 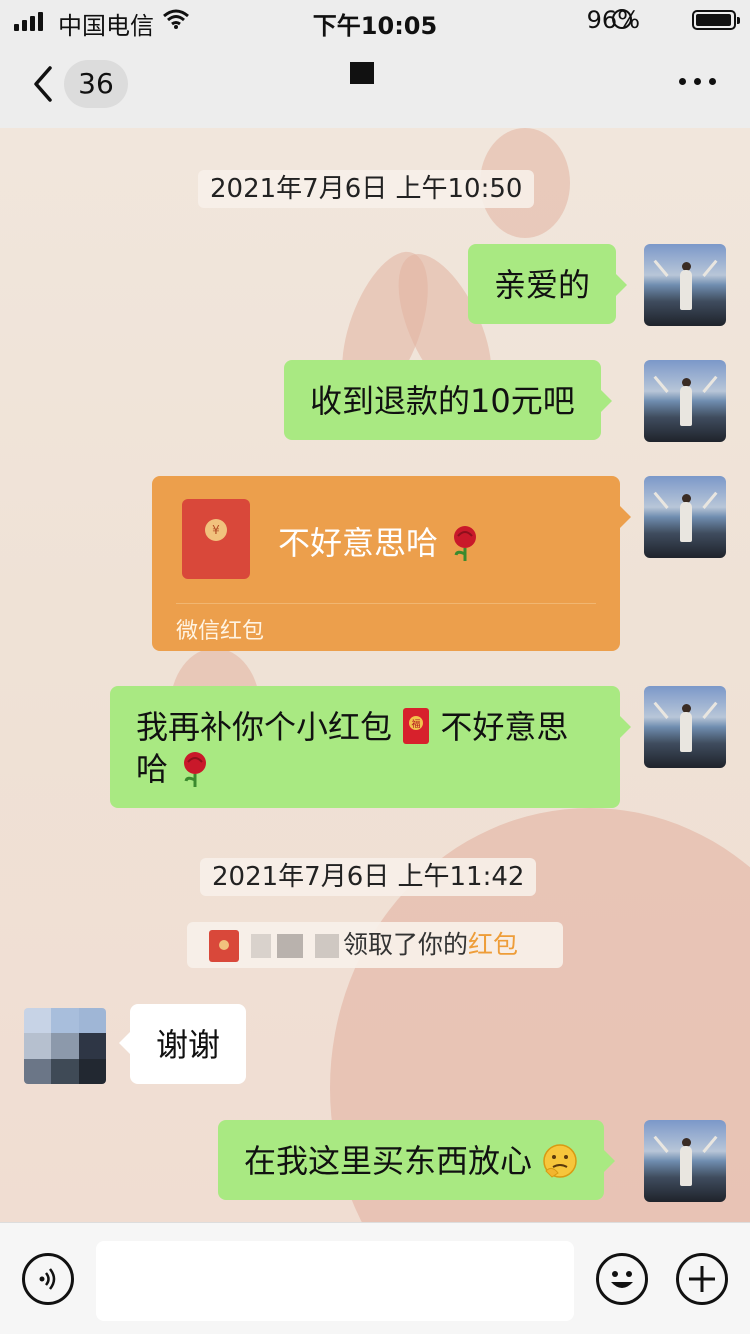 I want to click on plus-icon, so click(x=702, y=1279).